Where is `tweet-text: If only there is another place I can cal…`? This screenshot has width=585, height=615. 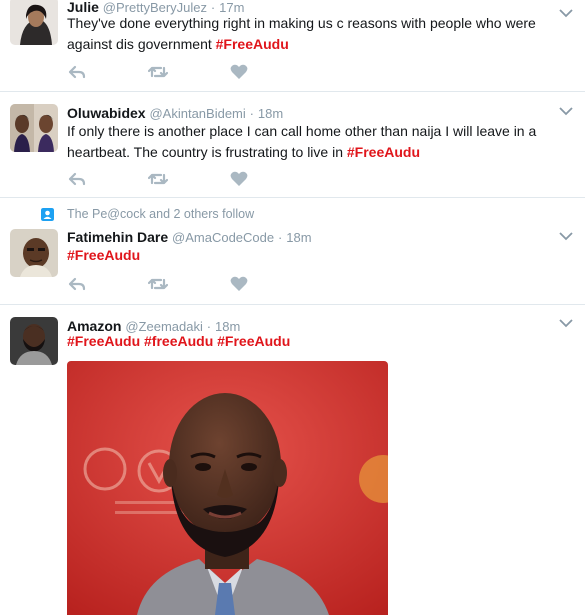
tweet-text: If only there is another place I can cal… is located at coordinates (317, 142).